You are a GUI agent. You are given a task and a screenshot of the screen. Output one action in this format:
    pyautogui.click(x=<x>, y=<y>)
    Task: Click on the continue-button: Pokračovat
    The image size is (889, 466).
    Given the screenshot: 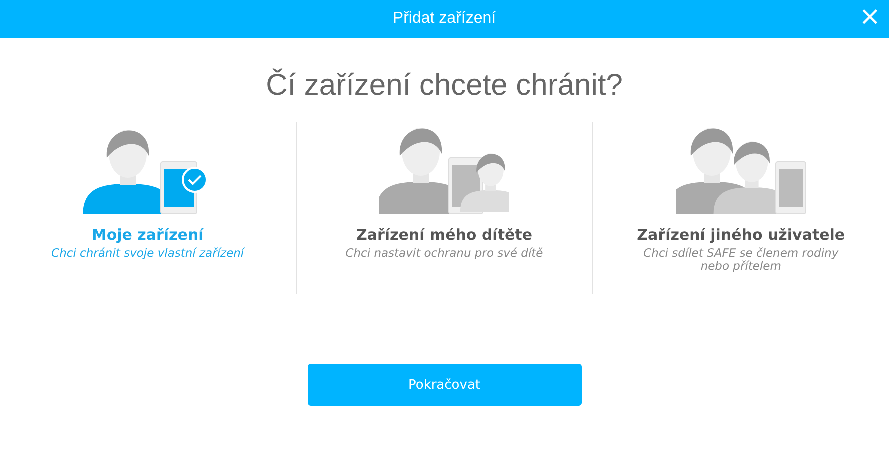 What is the action you would take?
    pyautogui.click(x=445, y=385)
    